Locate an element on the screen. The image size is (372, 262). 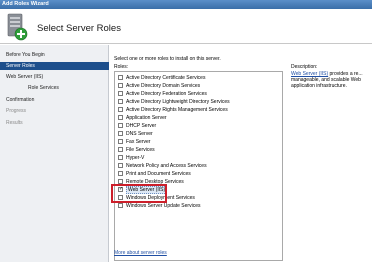
role-label: DHCP Server is located at coordinates (141, 126).